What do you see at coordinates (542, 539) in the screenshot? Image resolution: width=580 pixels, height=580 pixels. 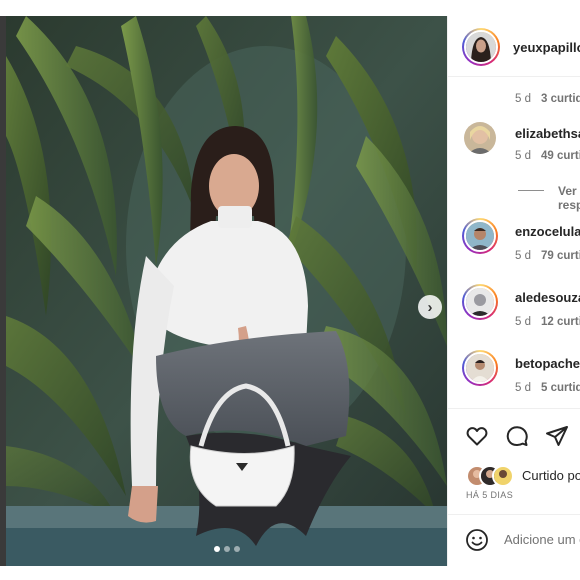 I see `comment-input` at bounding box center [542, 539].